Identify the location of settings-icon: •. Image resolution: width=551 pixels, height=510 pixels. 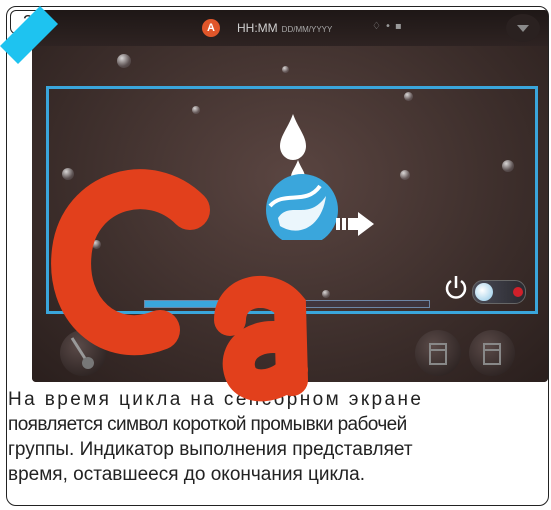
(389, 26).